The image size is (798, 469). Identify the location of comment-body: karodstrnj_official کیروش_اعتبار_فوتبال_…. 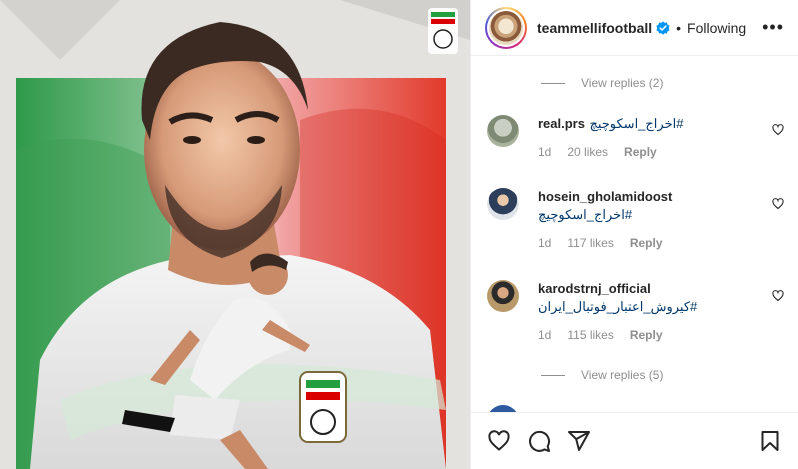
(650, 311).